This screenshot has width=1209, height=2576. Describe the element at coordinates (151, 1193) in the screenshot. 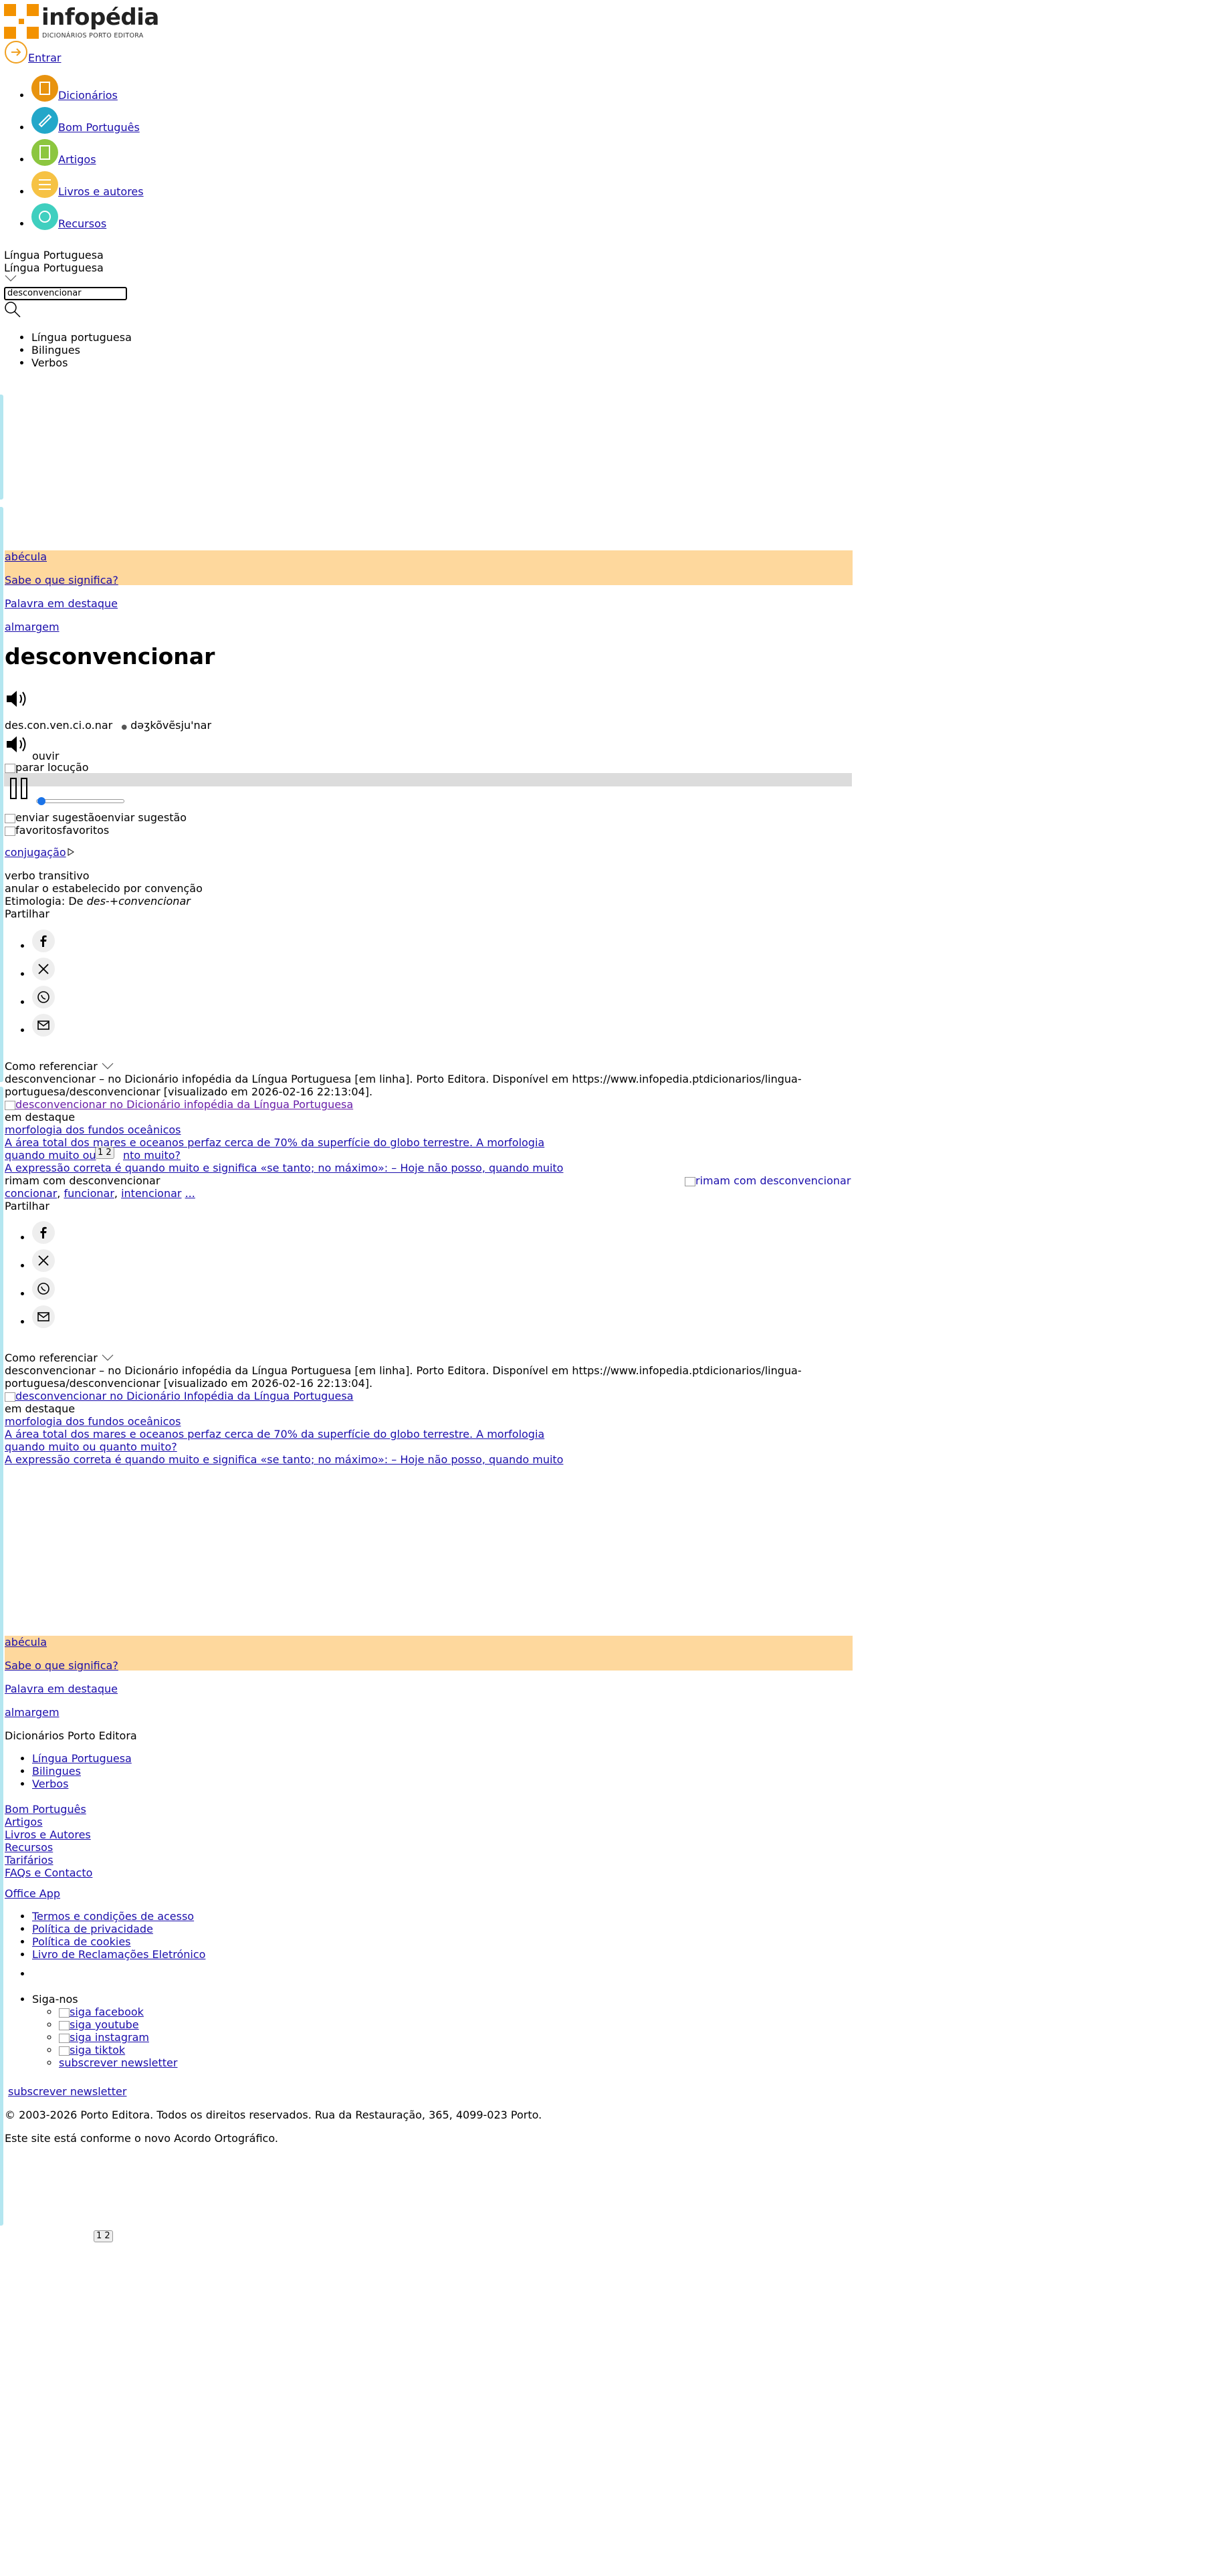

I see `rhyme-item: intencionar` at that location.